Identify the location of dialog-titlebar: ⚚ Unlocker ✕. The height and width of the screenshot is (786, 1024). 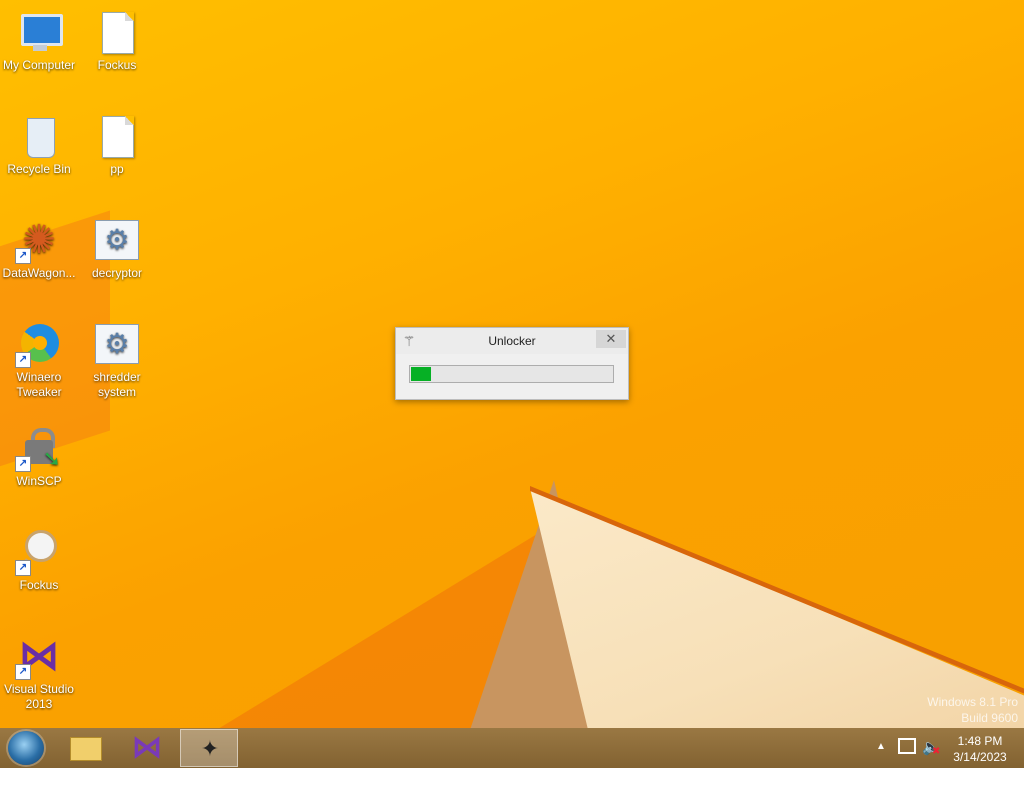
(512, 341).